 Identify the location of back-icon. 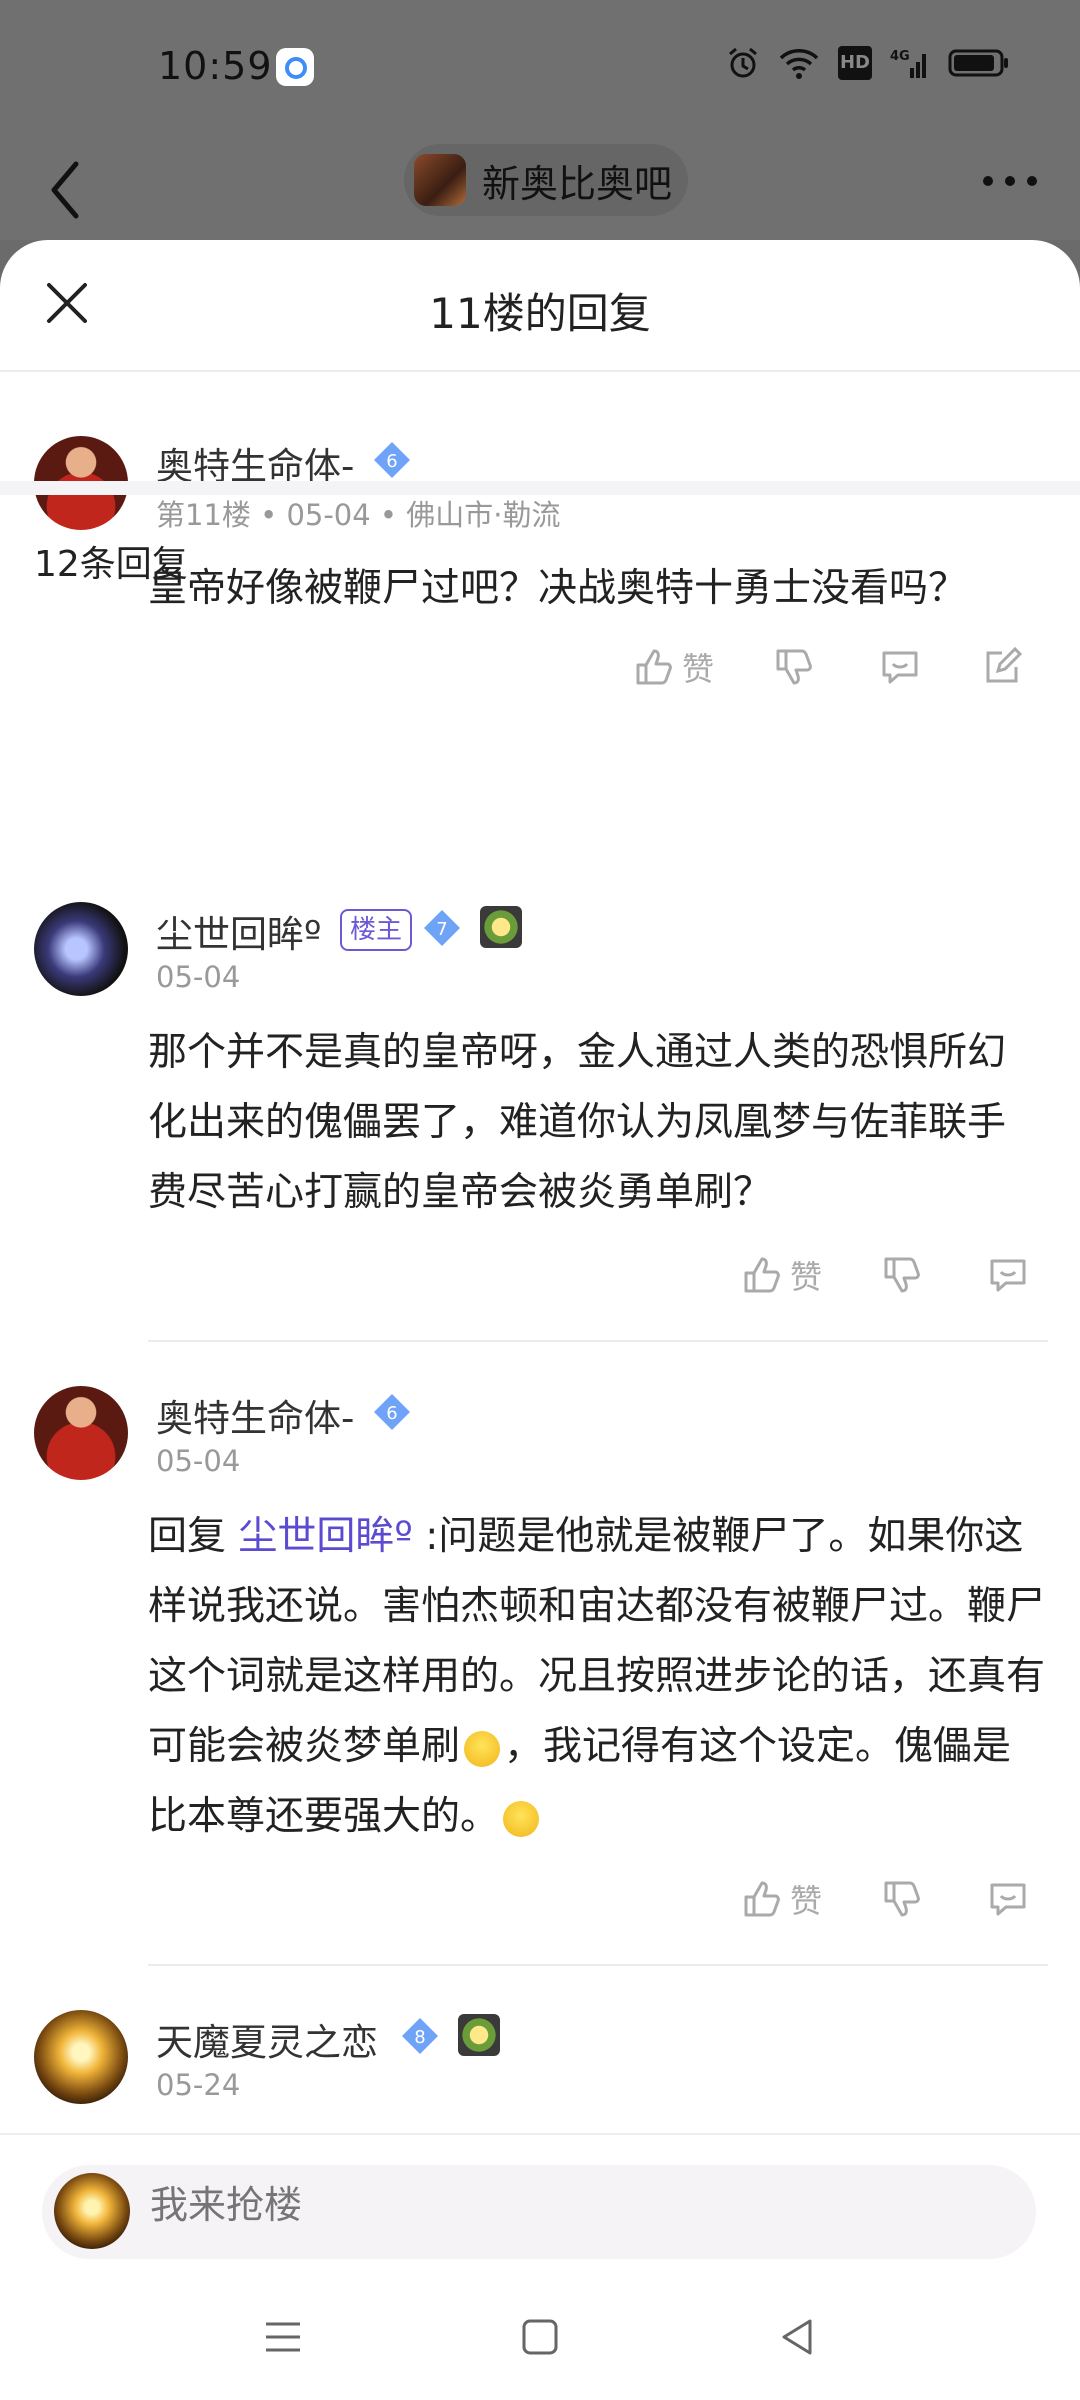
(797, 2337).